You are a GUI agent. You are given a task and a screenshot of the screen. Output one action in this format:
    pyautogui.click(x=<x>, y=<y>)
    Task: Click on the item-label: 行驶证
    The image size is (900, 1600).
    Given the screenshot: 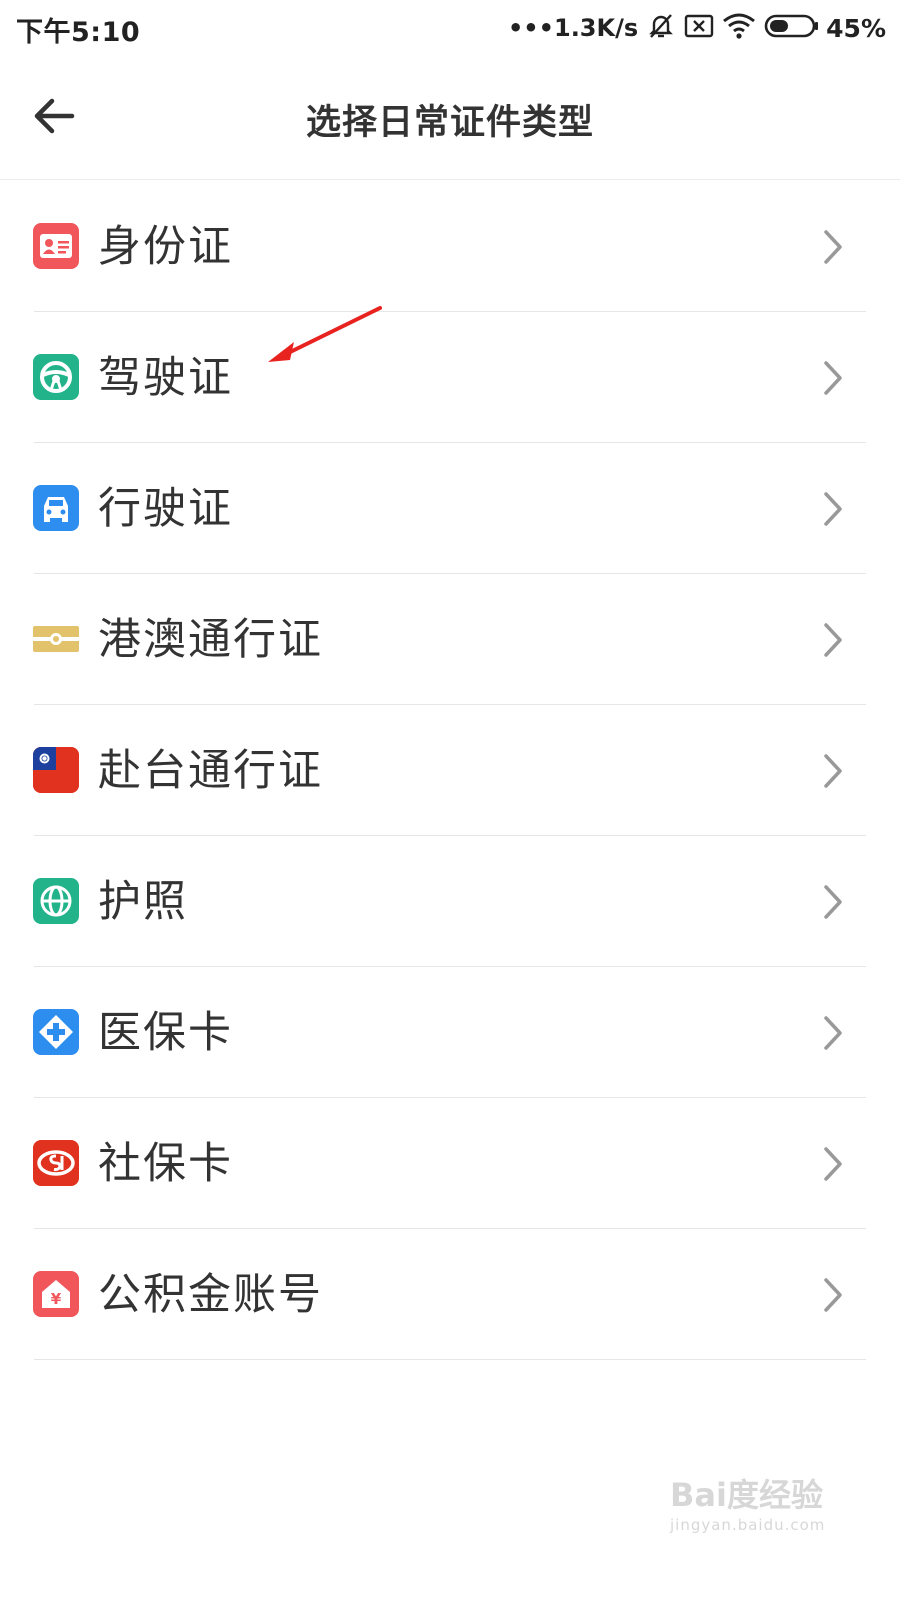 What is the action you would take?
    pyautogui.click(x=165, y=509)
    